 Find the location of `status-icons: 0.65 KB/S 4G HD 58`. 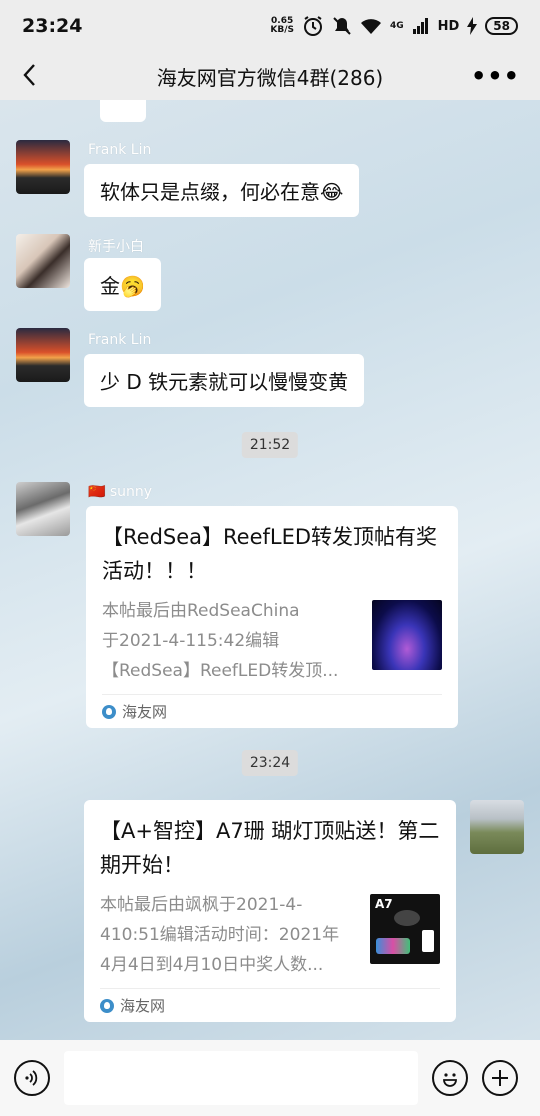

status-icons: 0.65 KB/S 4G HD 58 is located at coordinates (394, 26).